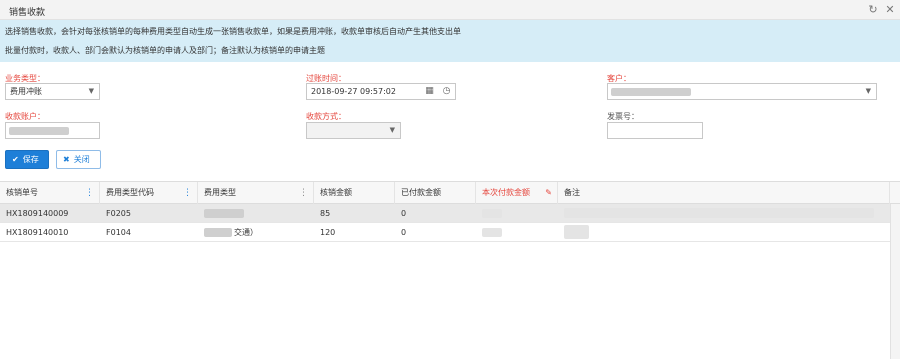  I want to click on cell-amount: 120, so click(328, 232).